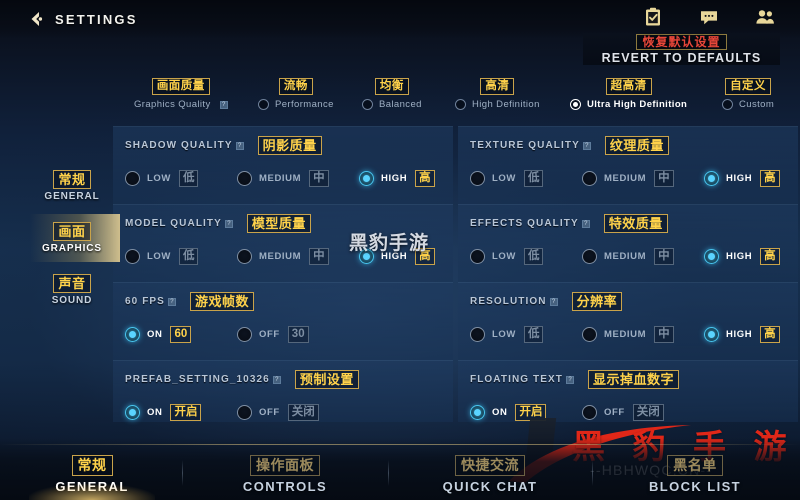 This screenshot has width=800, height=500. I want to click on clipboard-check-icon, so click(653, 17).